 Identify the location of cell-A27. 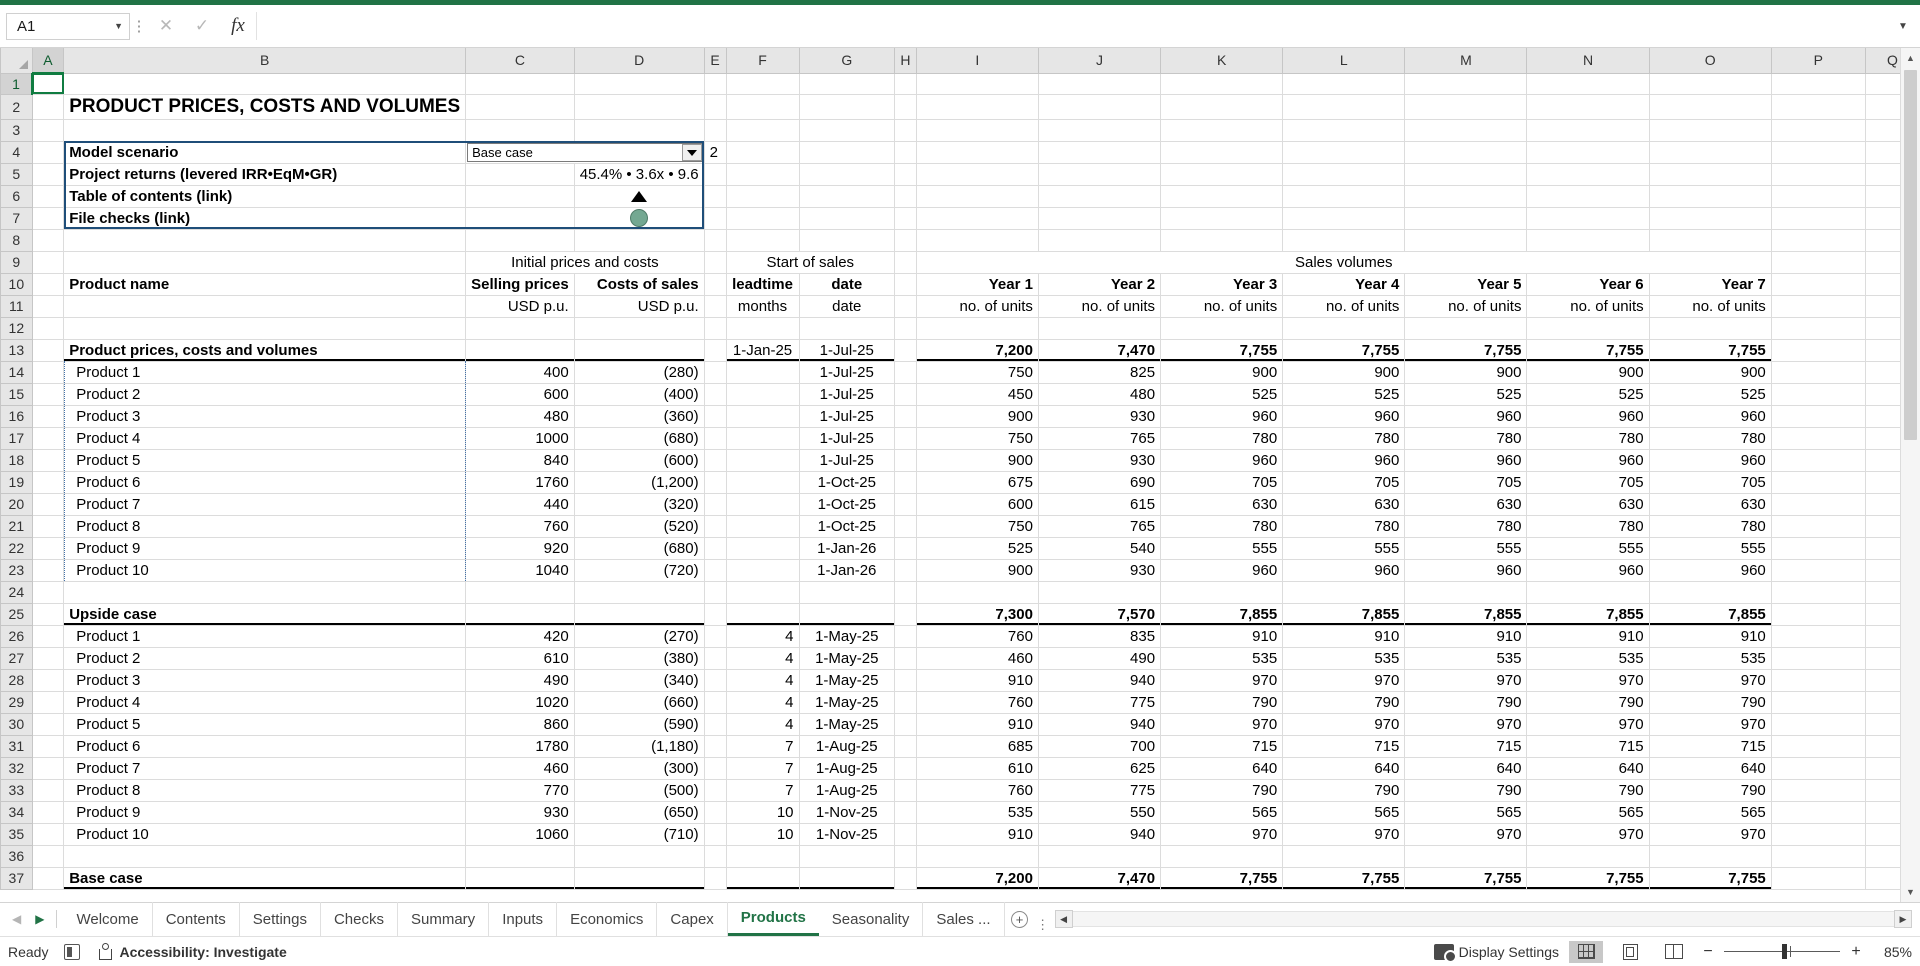
(48, 658).